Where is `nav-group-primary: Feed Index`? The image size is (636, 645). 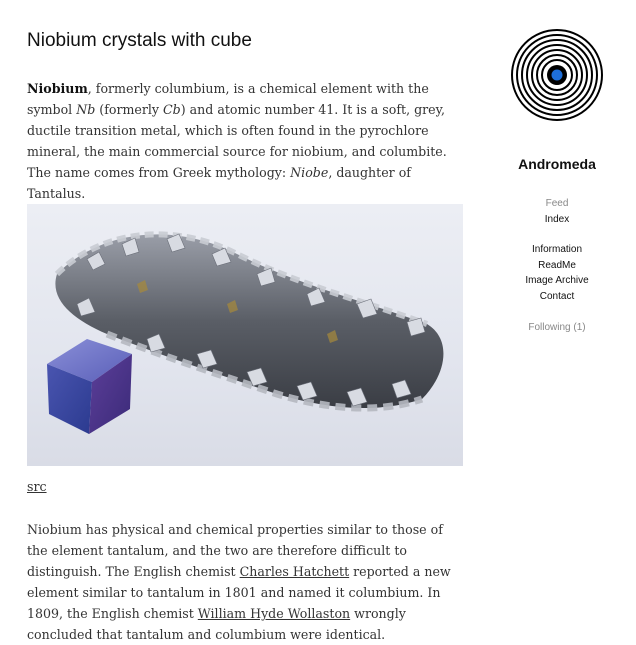
nav-group-primary: Feed Index is located at coordinates (557, 211).